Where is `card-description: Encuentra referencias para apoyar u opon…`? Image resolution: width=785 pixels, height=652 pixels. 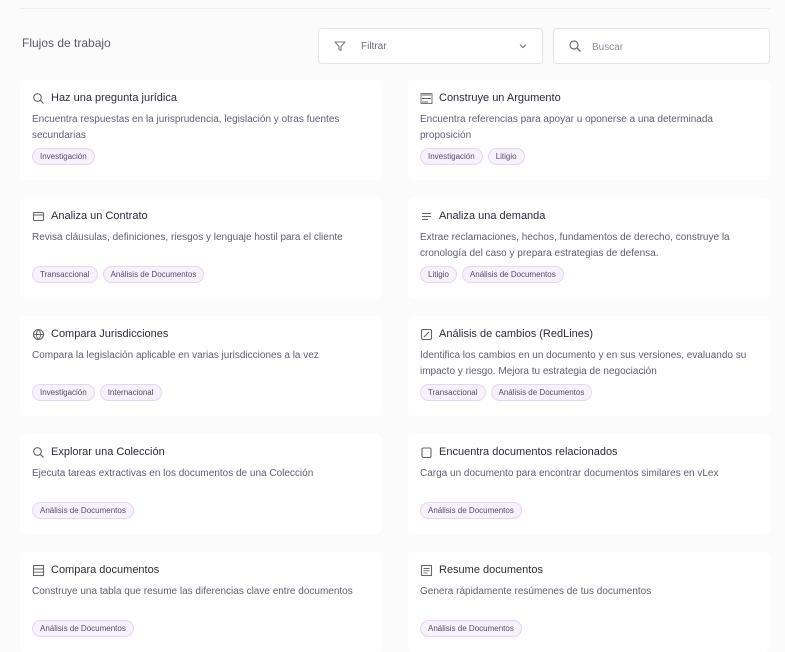 card-description: Encuentra referencias para apoyar u opon… is located at coordinates (566, 127).